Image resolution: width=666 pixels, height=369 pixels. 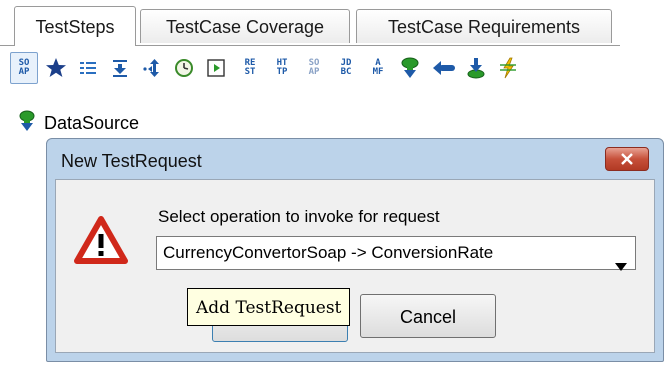 What do you see at coordinates (621, 266) in the screenshot?
I see `chevron-down-icon` at bounding box center [621, 266].